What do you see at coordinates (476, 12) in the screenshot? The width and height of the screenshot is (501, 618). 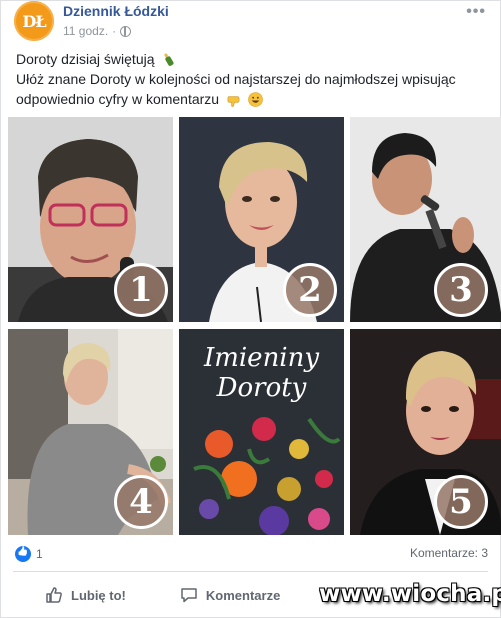 I see `more-options-icon: •••` at bounding box center [476, 12].